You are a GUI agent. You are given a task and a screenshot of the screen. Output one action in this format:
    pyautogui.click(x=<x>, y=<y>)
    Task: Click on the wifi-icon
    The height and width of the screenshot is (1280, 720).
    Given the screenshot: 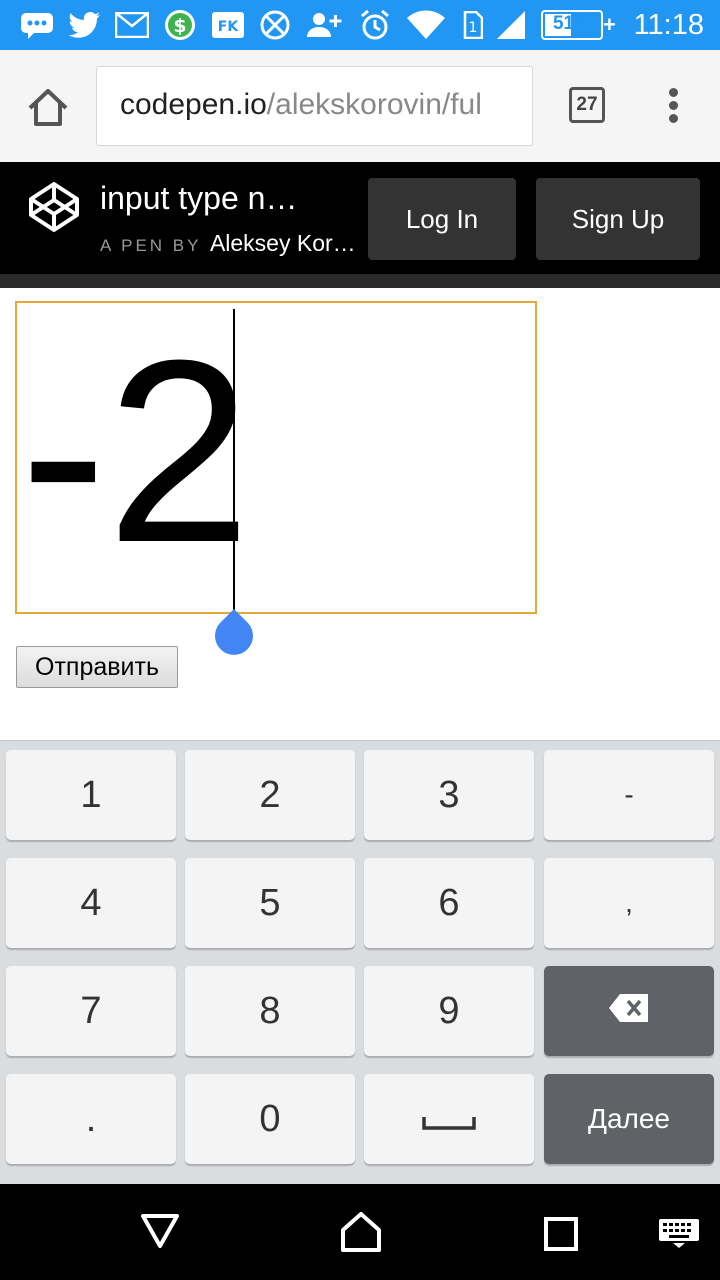 What is the action you would take?
    pyautogui.click(x=426, y=25)
    